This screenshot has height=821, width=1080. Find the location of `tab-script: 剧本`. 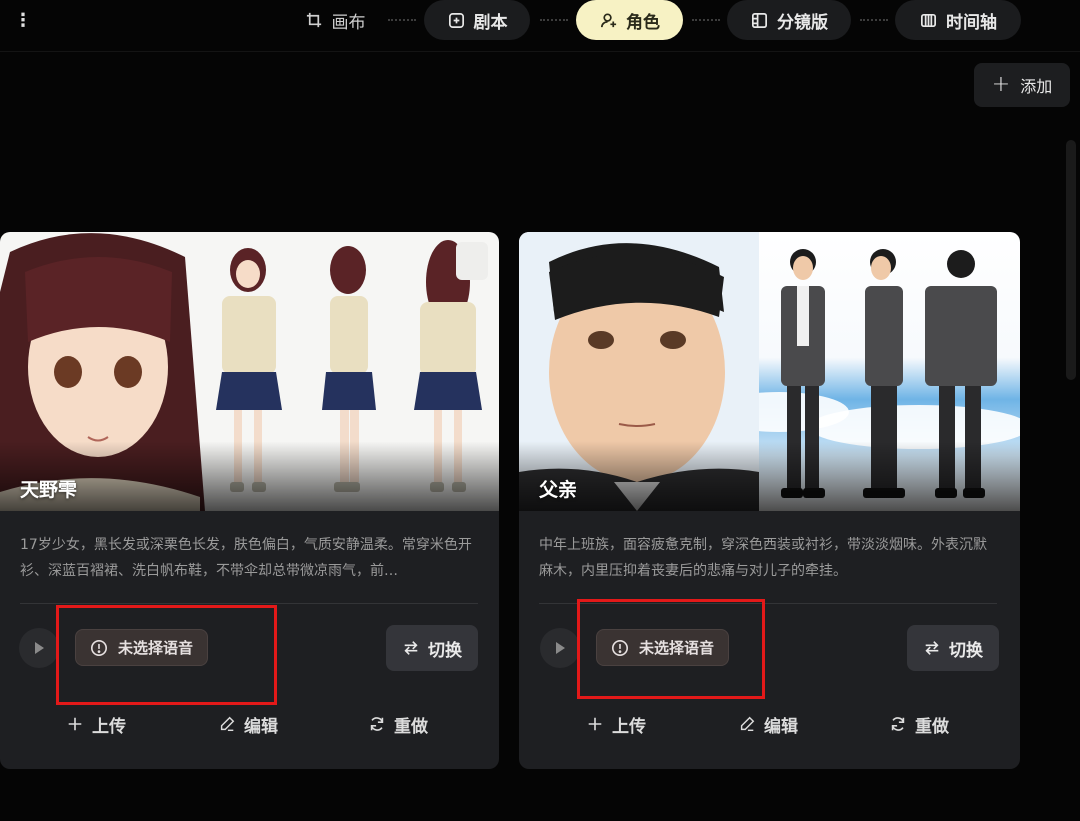

tab-script: 剧本 is located at coordinates (477, 20).